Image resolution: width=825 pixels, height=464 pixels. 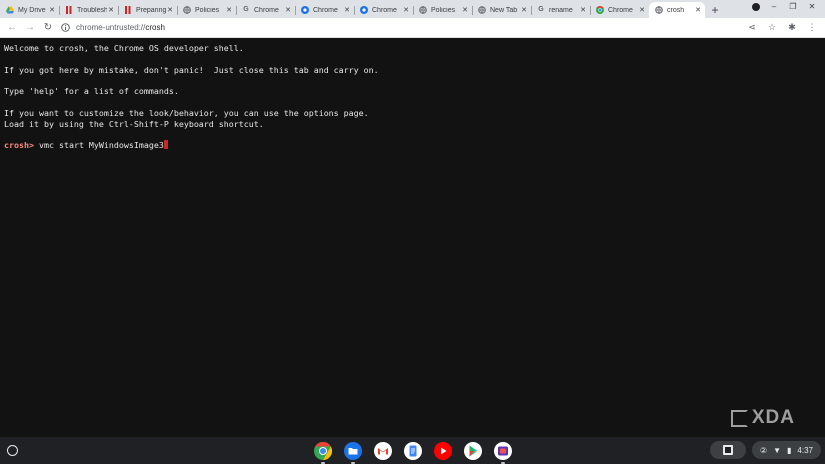 What do you see at coordinates (715, 10) in the screenshot?
I see `new-tab-button: +` at bounding box center [715, 10].